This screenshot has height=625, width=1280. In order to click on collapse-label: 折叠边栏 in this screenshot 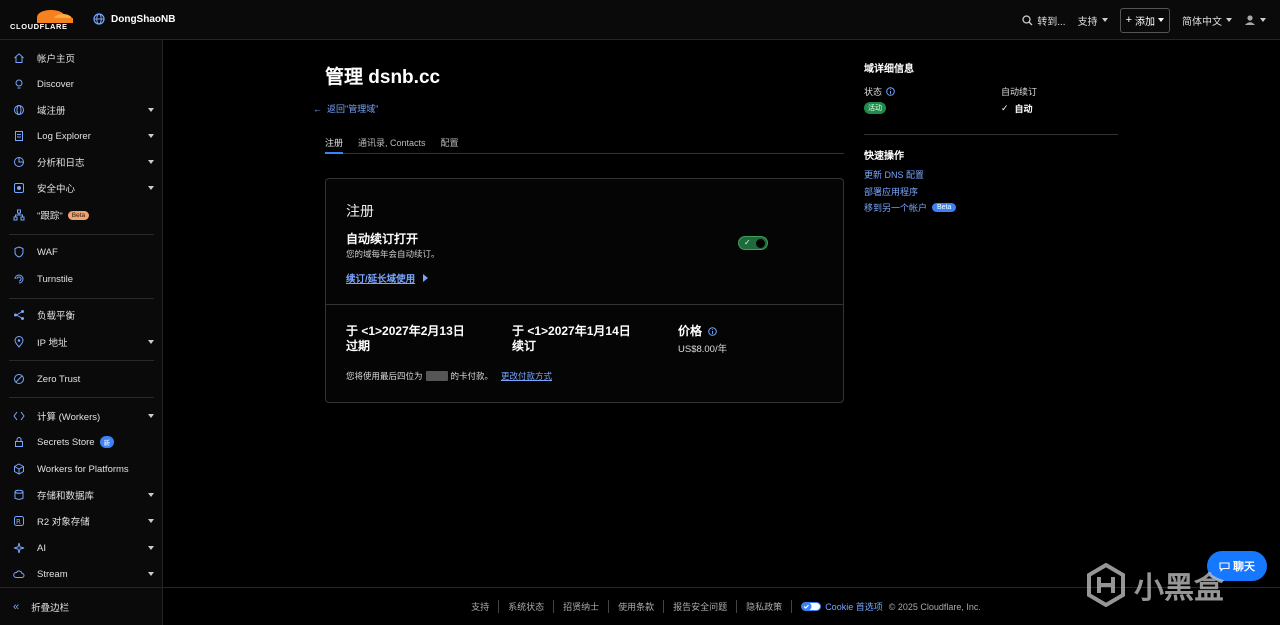, I will do `click(50, 608)`.